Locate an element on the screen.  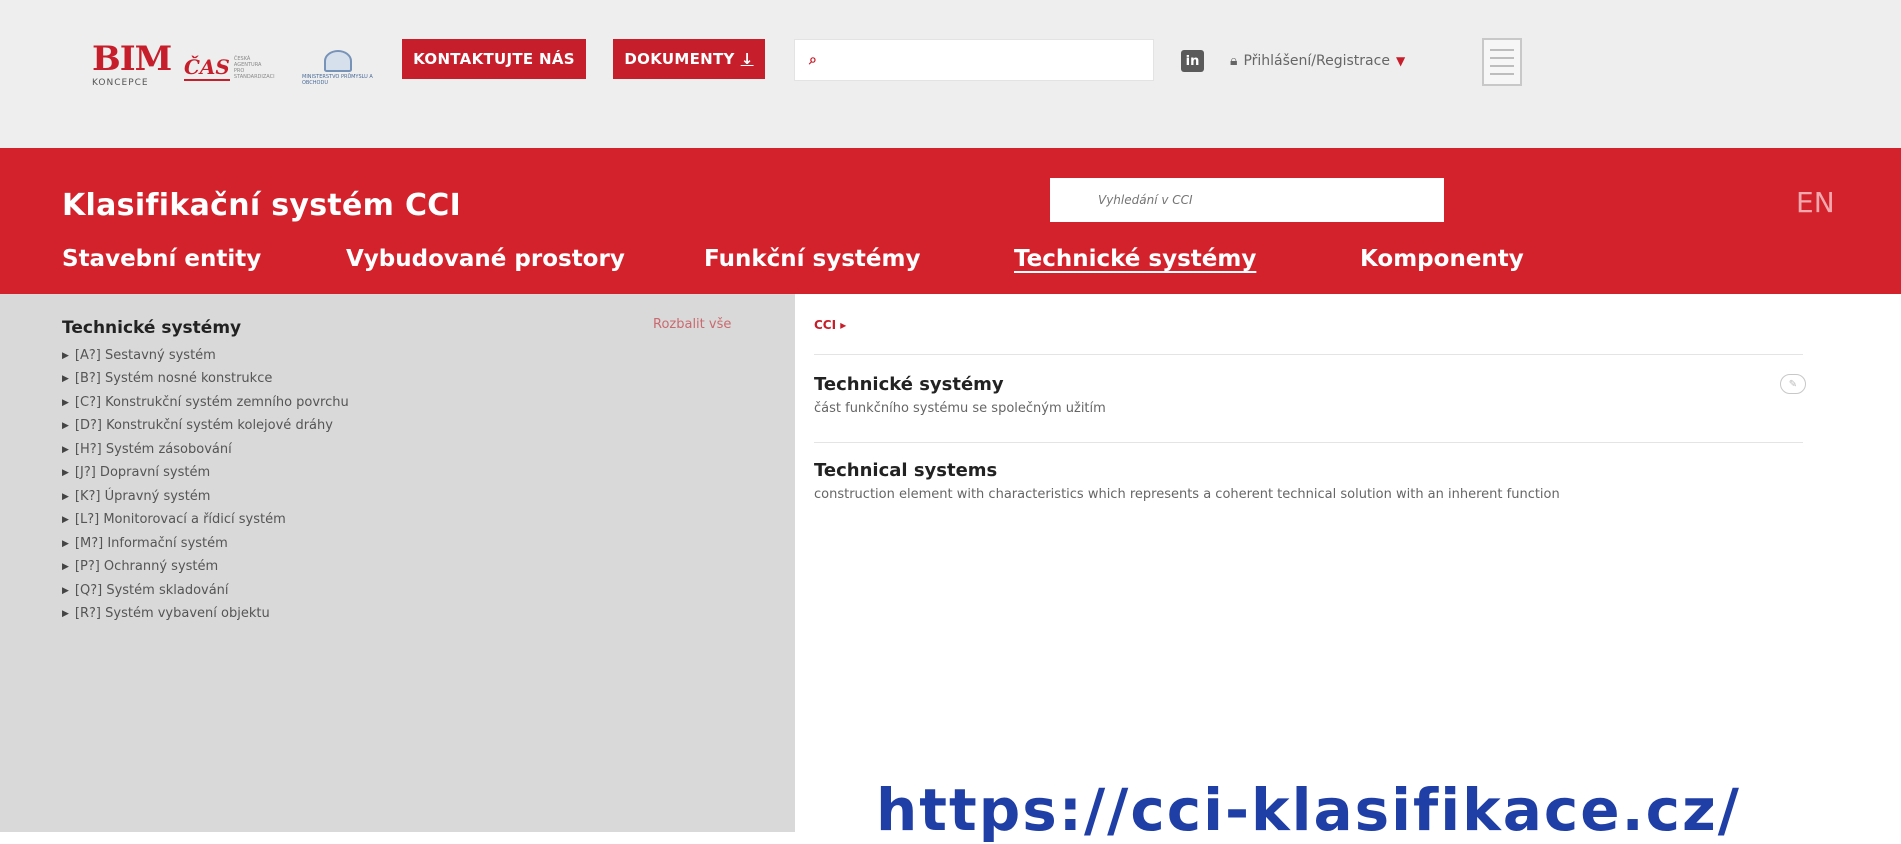
ministry-emblem-icon is located at coordinates (338, 61).